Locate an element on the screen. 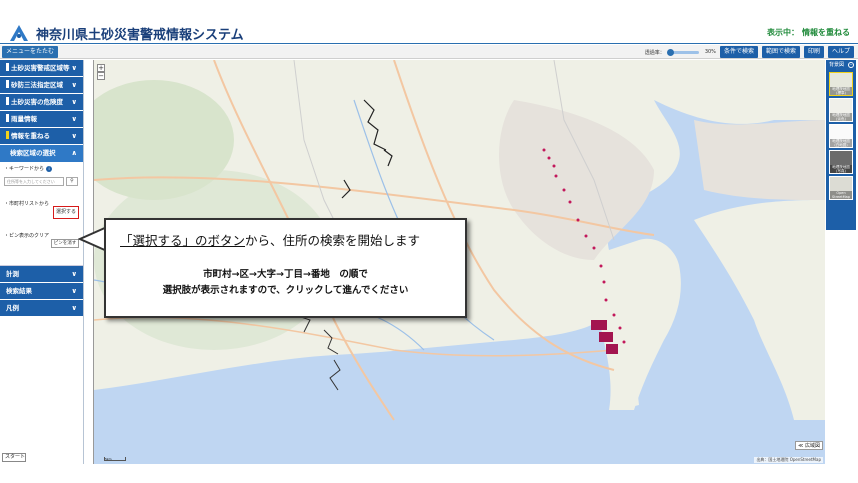  callout-line-2: 市町村→区→大字→丁目→番地 の順で is located at coordinates (285, 274).